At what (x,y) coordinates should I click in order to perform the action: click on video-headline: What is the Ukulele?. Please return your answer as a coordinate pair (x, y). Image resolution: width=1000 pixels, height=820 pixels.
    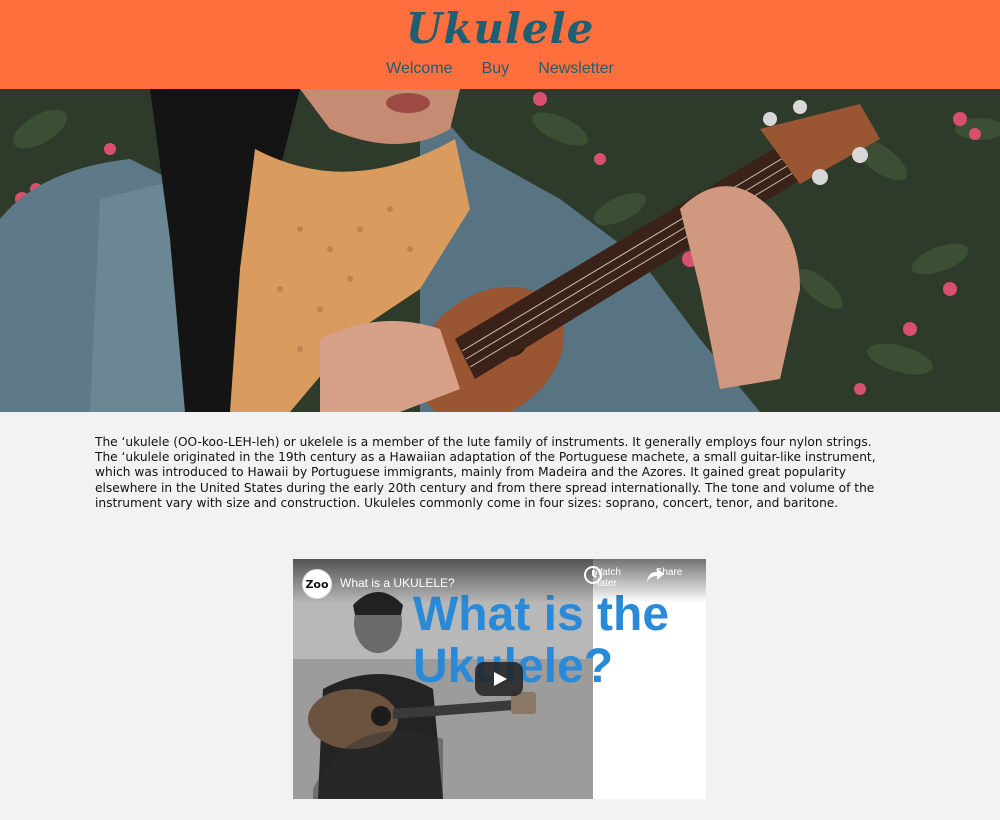
    Looking at the image, I should click on (541, 640).